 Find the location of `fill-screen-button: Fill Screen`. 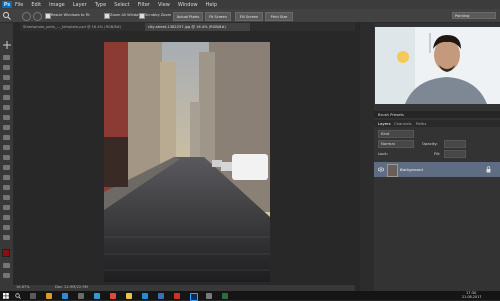

fill-screen-button: Fill Screen is located at coordinates (249, 16).